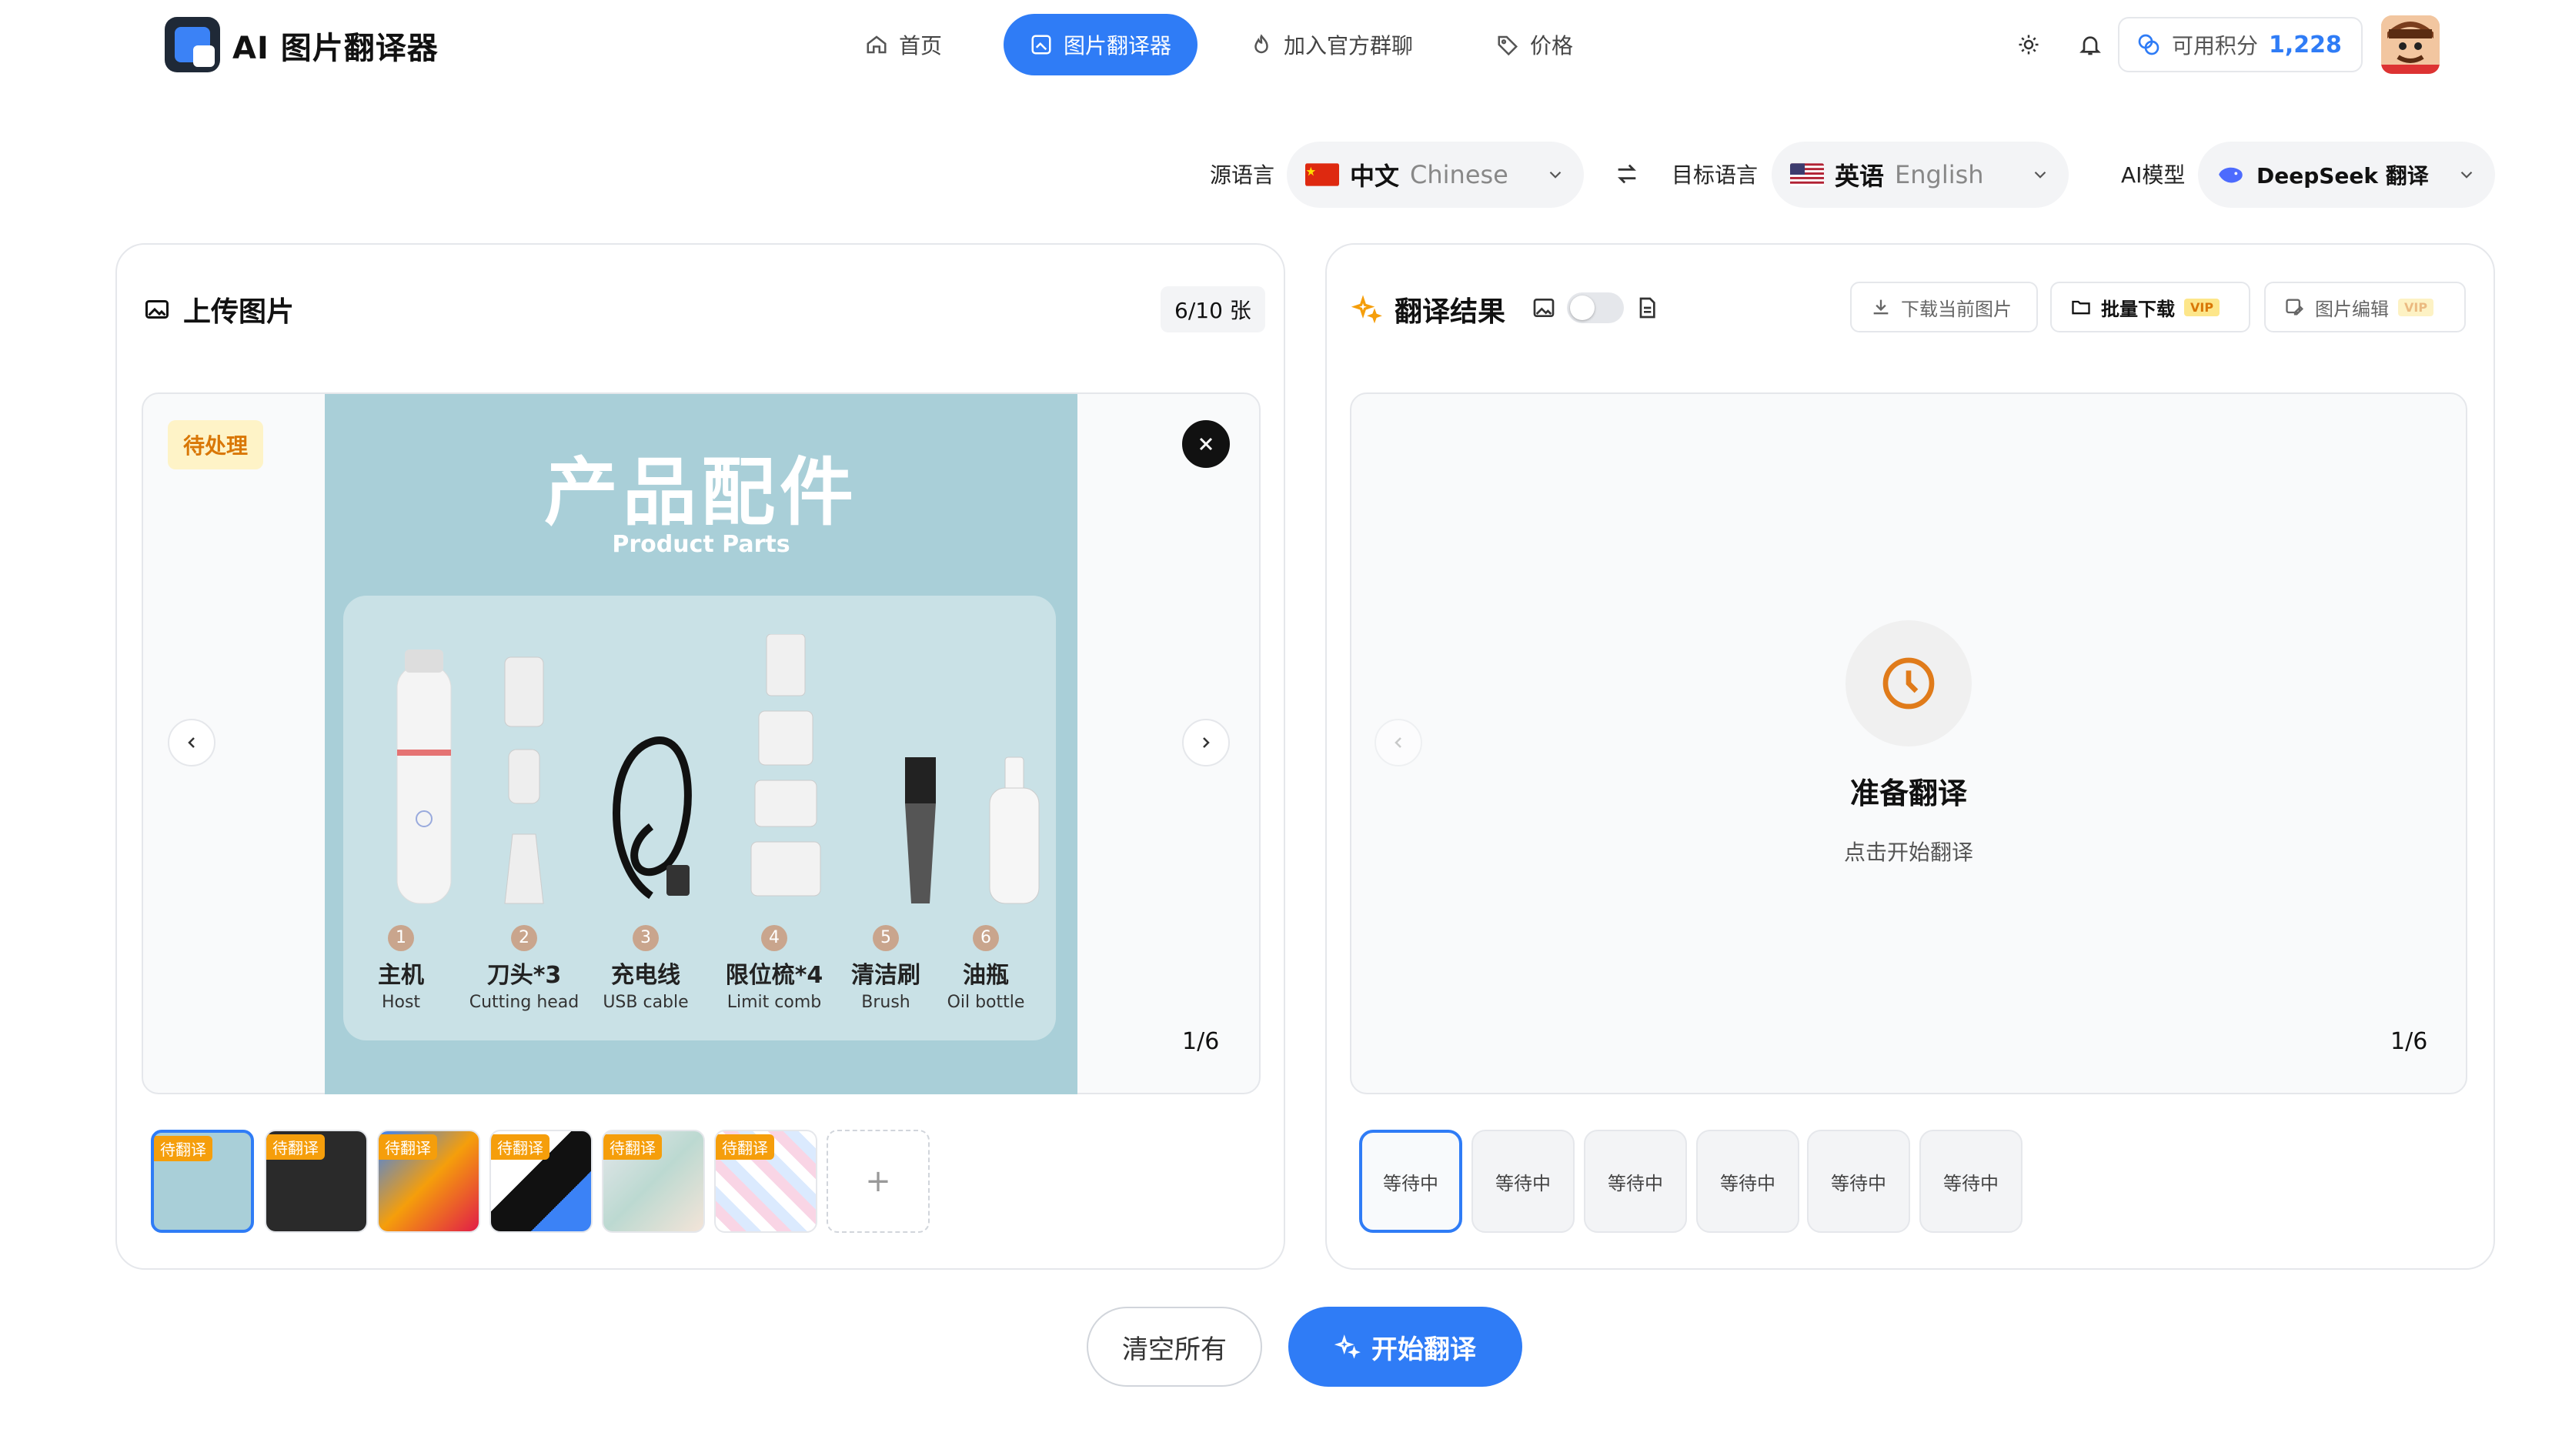 Image resolution: width=2572 pixels, height=1456 pixels. Describe the element at coordinates (2081, 308) in the screenshot. I see `folder-icon` at that location.